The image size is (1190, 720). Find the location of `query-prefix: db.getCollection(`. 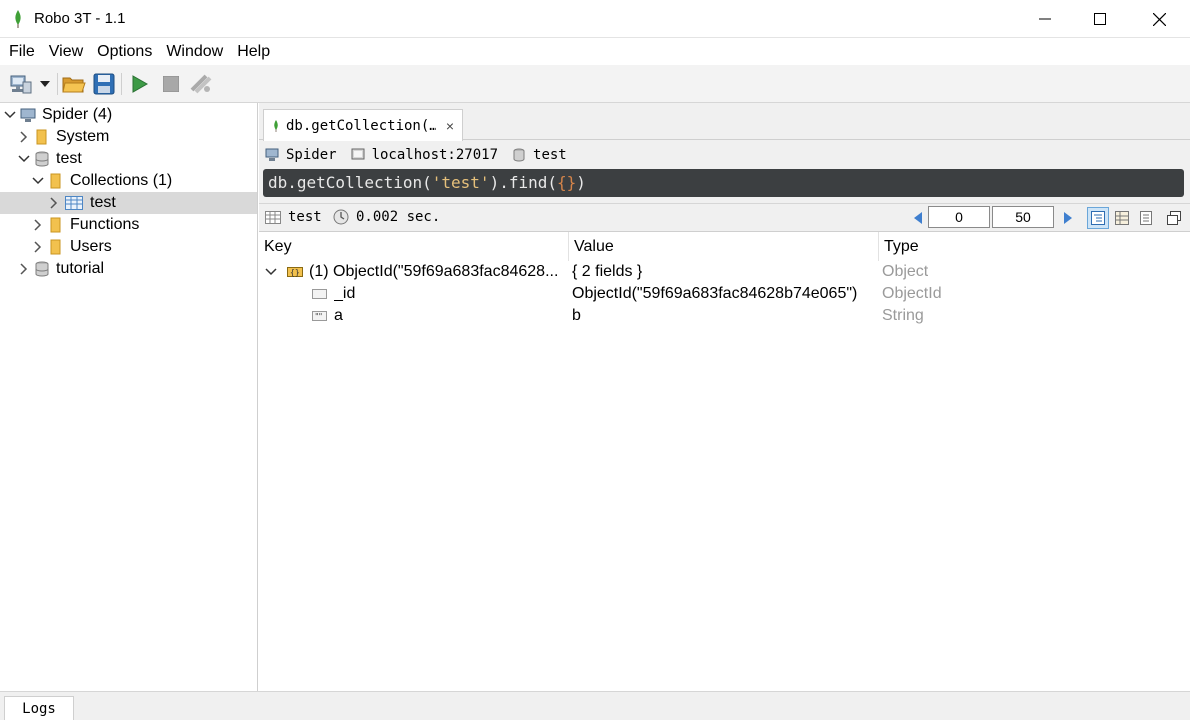

query-prefix: db.getCollection( is located at coordinates (350, 182).